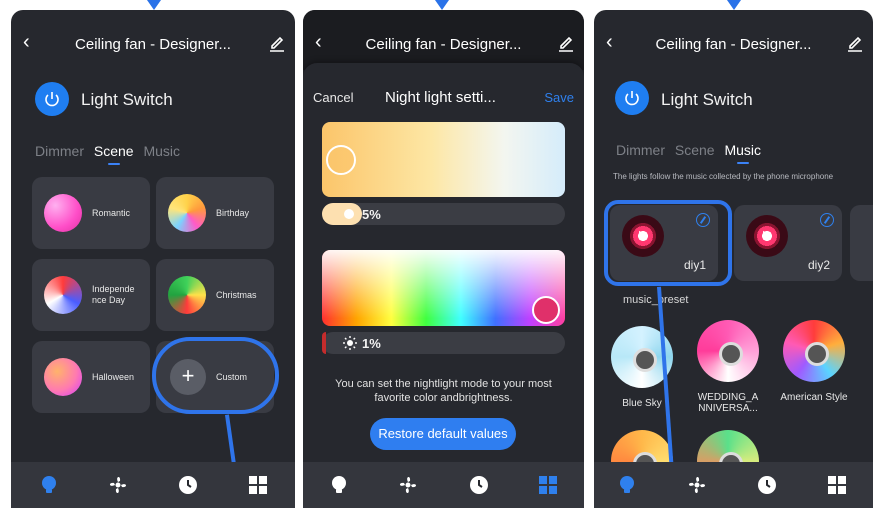  What do you see at coordinates (642, 403) in the screenshot?
I see `preset-label: Blue Sky` at bounding box center [642, 403].